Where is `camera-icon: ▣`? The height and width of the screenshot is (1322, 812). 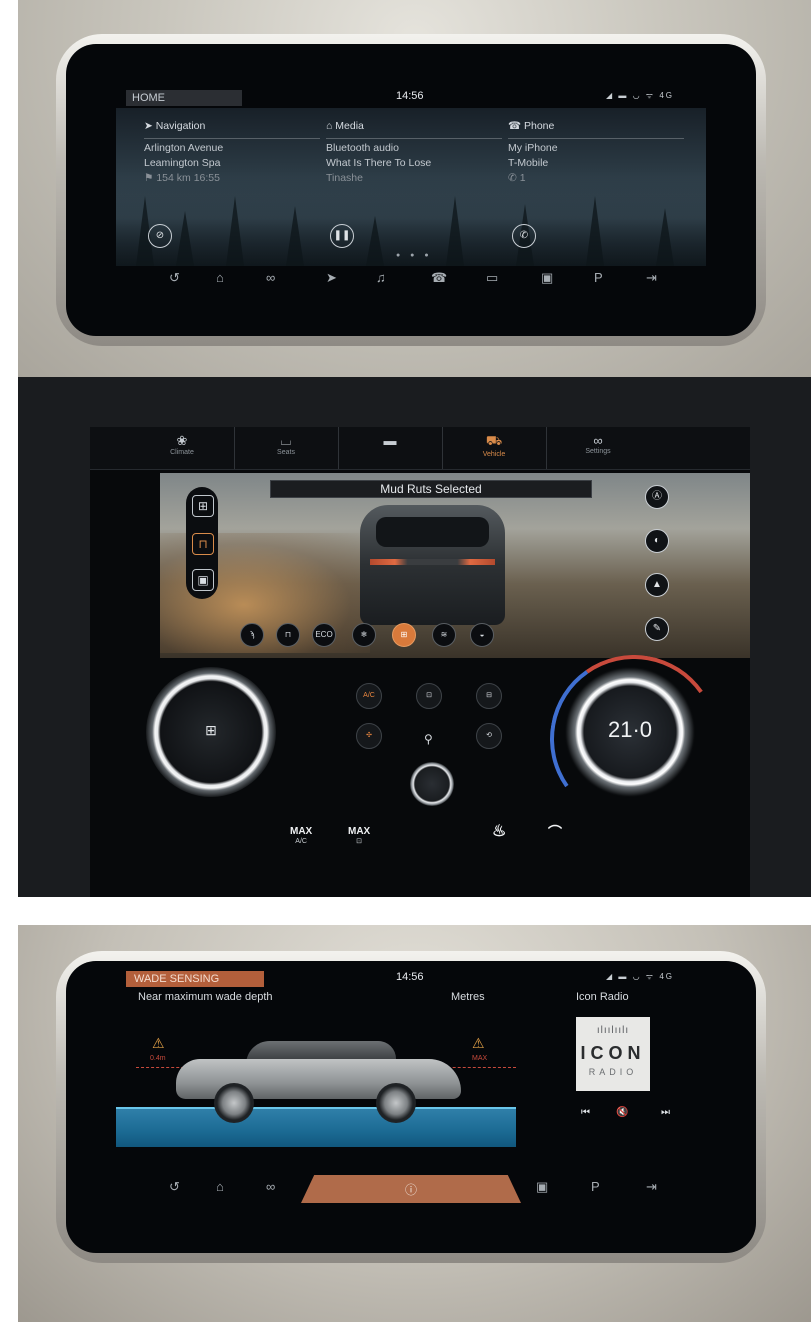
camera-icon: ▣ is located at coordinates (547, 278).